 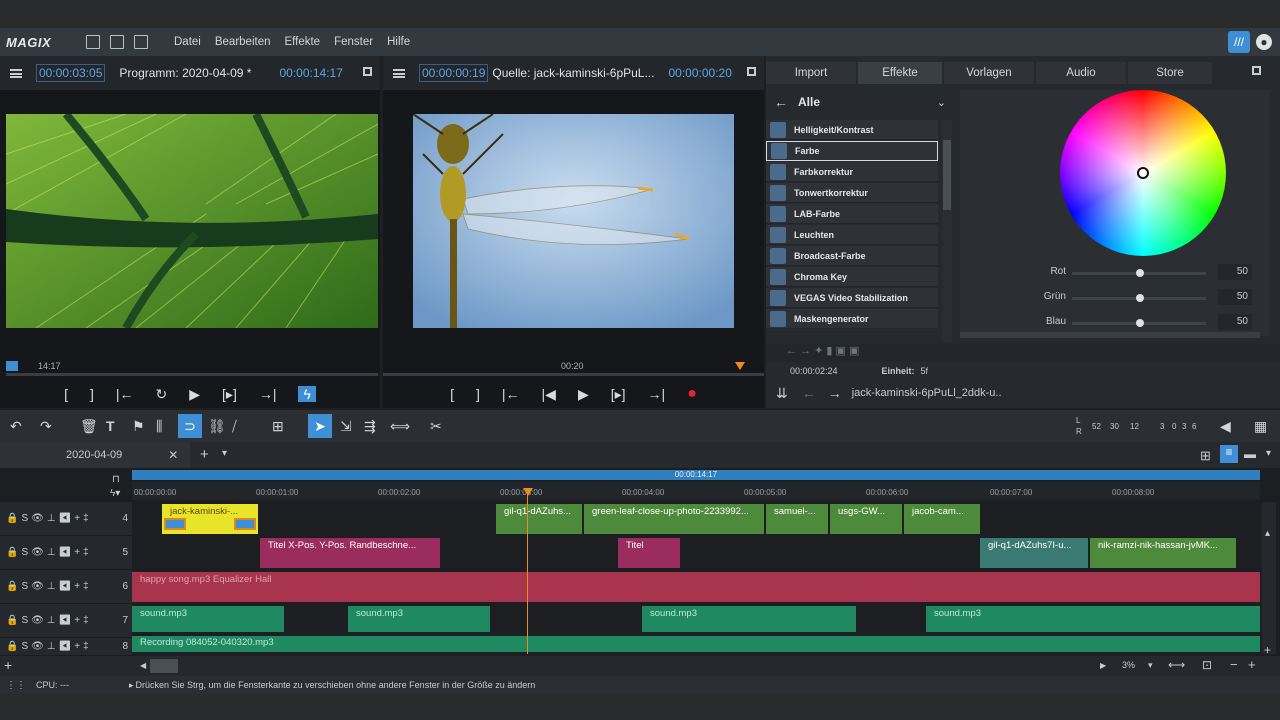 What do you see at coordinates (781, 102) in the screenshot?
I see `back-arrow-icon: ←` at bounding box center [781, 102].